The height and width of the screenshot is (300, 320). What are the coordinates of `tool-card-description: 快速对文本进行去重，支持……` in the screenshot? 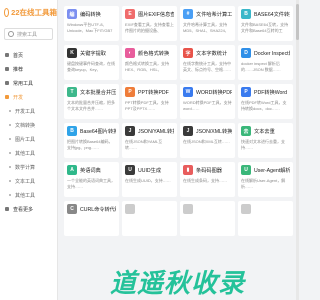 It's located at (263, 144).